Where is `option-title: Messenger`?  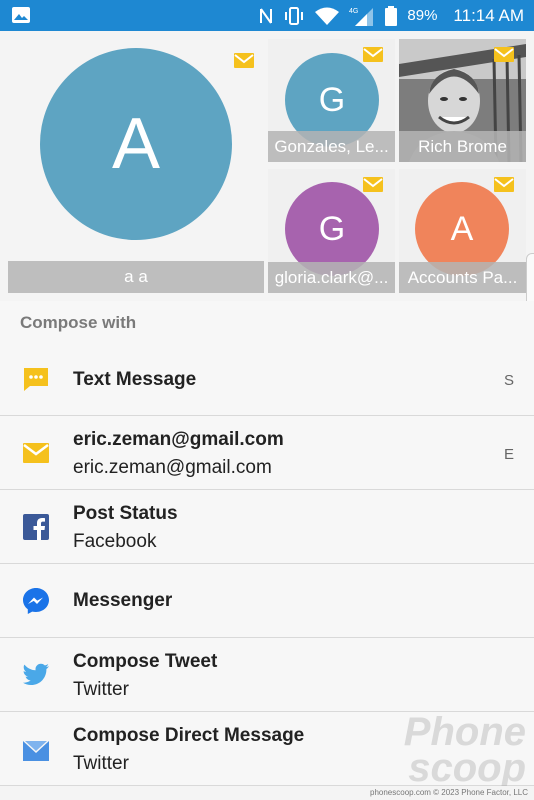 option-title: Messenger is located at coordinates (123, 600).